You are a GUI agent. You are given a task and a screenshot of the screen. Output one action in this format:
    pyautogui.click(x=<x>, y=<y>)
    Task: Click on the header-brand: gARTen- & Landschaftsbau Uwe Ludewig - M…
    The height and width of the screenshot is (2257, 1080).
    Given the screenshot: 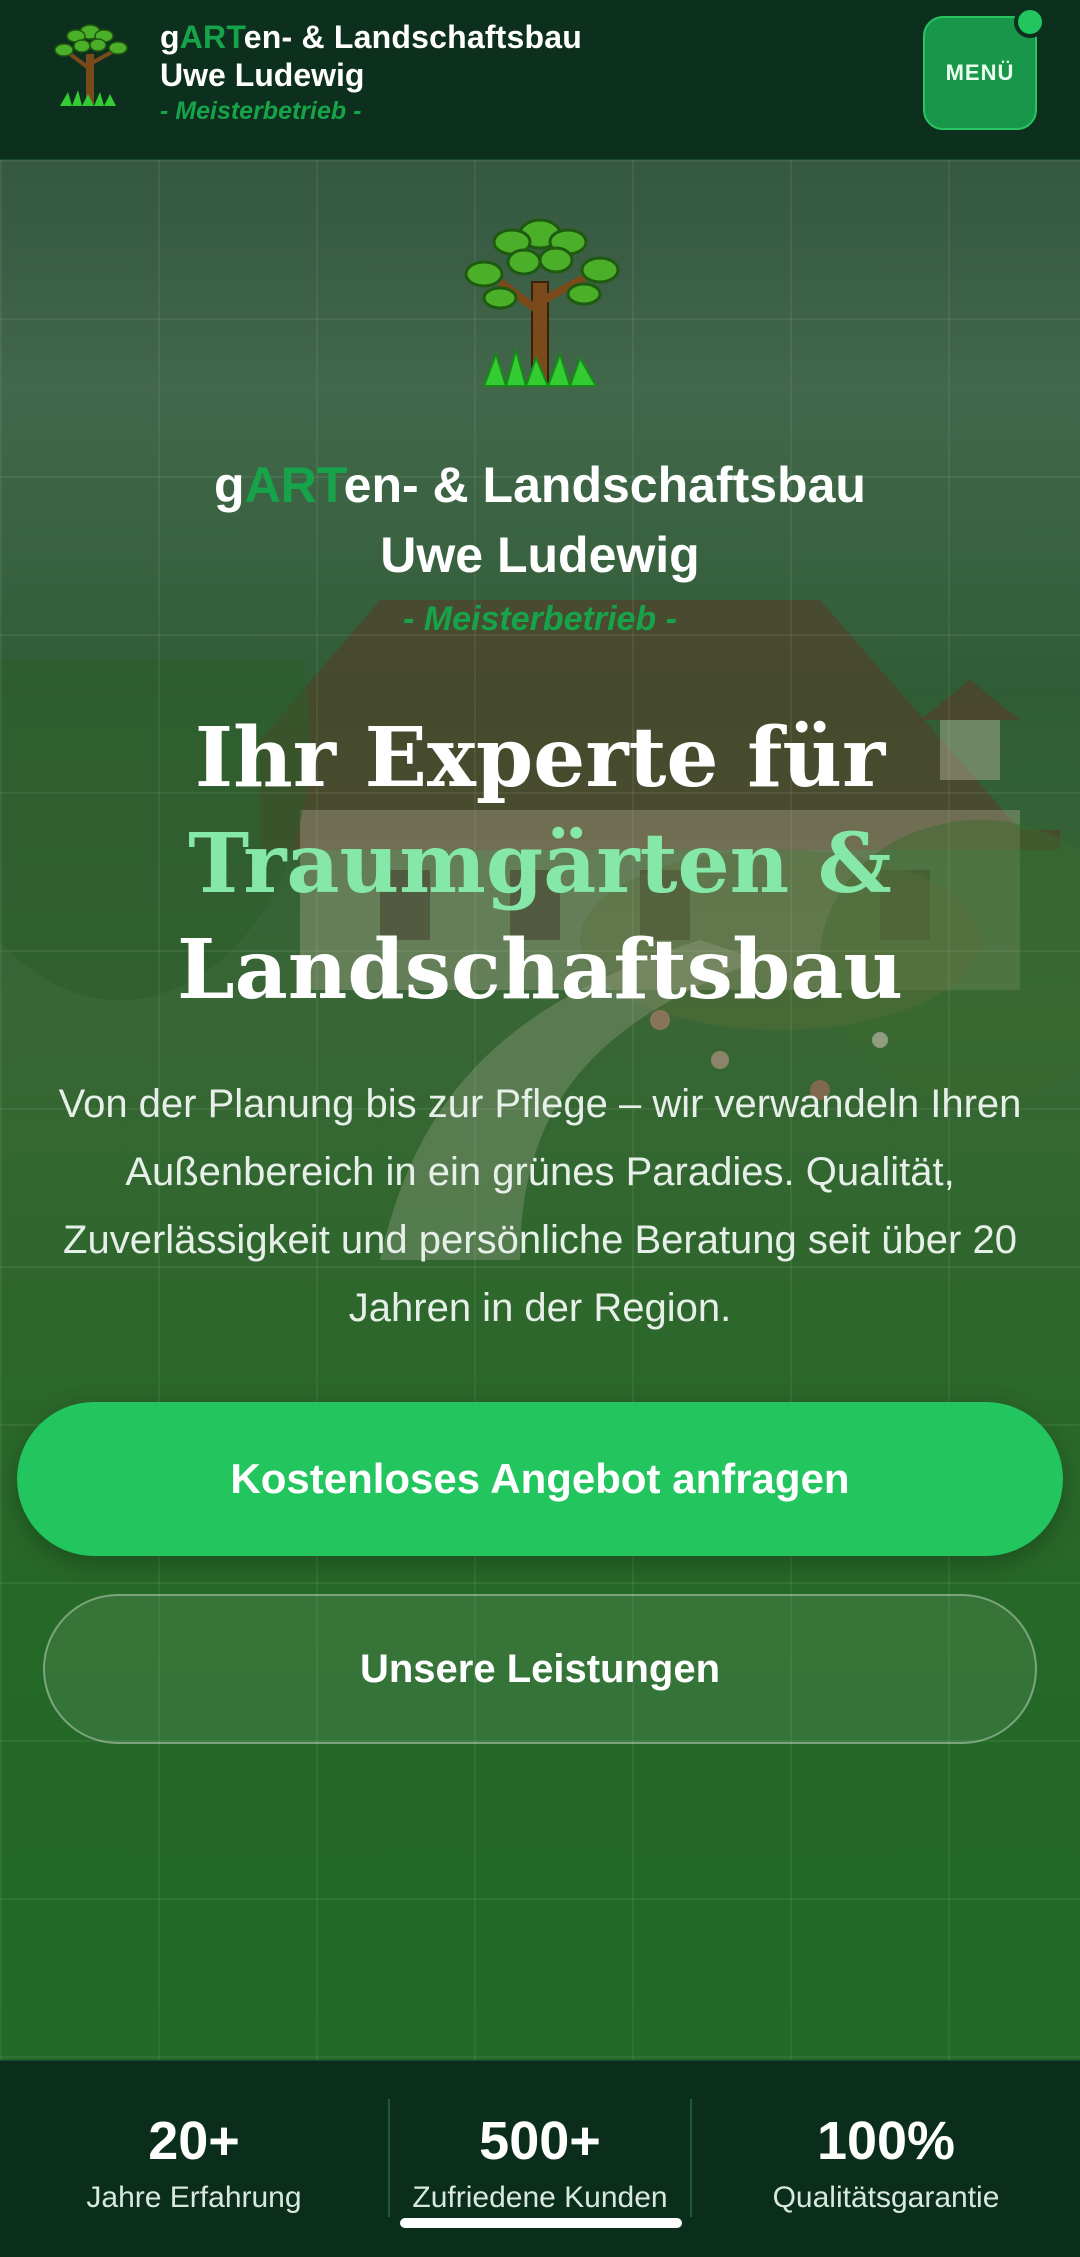 What is the action you would take?
    pyautogui.click(x=371, y=73)
    